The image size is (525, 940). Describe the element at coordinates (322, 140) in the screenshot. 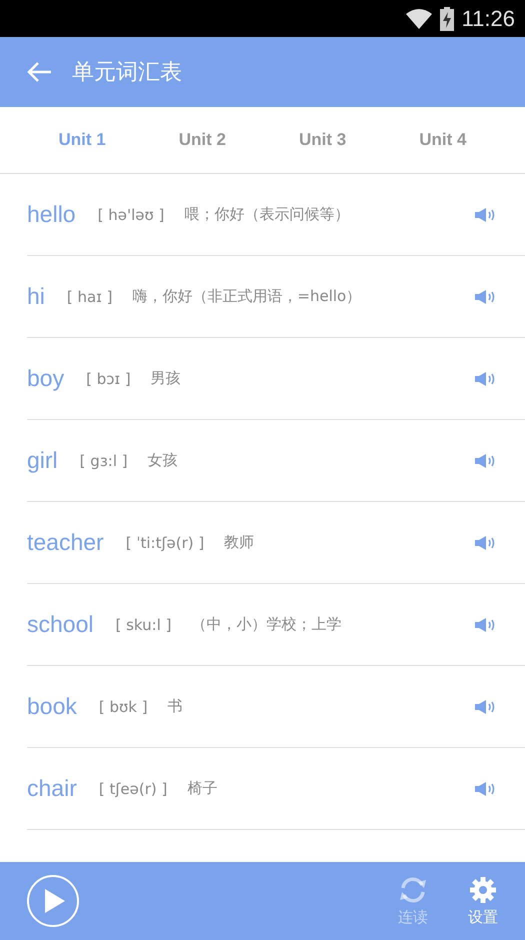

I see `unit-tab: Unit 3` at that location.